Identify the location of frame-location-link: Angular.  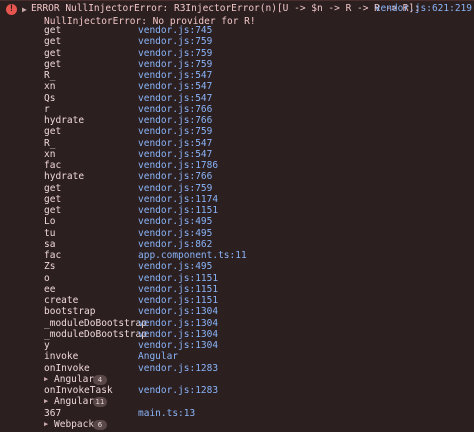
(158, 356).